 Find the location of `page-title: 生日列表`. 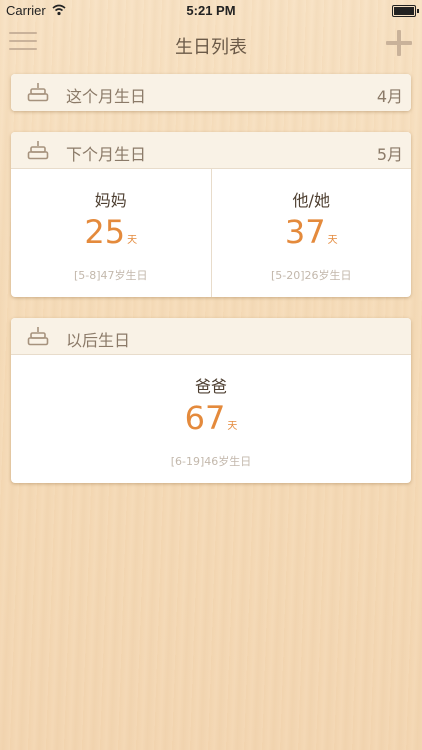

page-title: 生日列表 is located at coordinates (211, 47).